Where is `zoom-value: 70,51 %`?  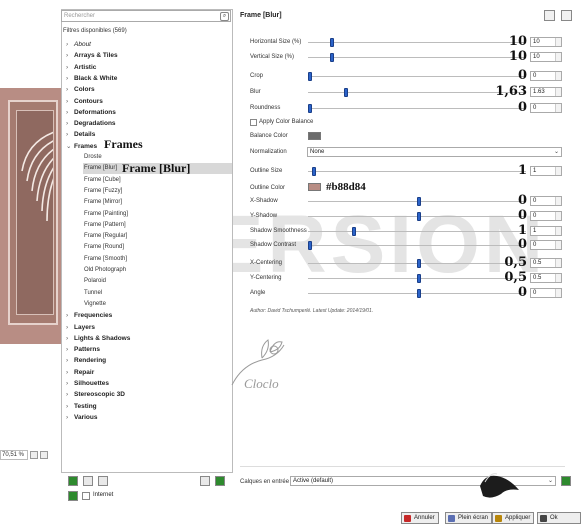 zoom-value: 70,51 % is located at coordinates (14, 455).